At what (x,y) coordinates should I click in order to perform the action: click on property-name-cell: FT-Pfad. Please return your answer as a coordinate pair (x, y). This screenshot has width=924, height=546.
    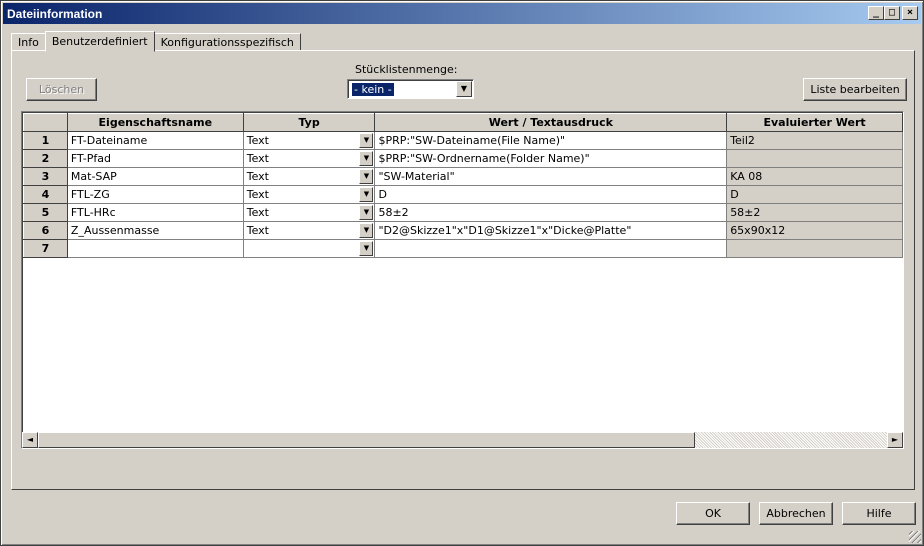
    Looking at the image, I should click on (155, 158).